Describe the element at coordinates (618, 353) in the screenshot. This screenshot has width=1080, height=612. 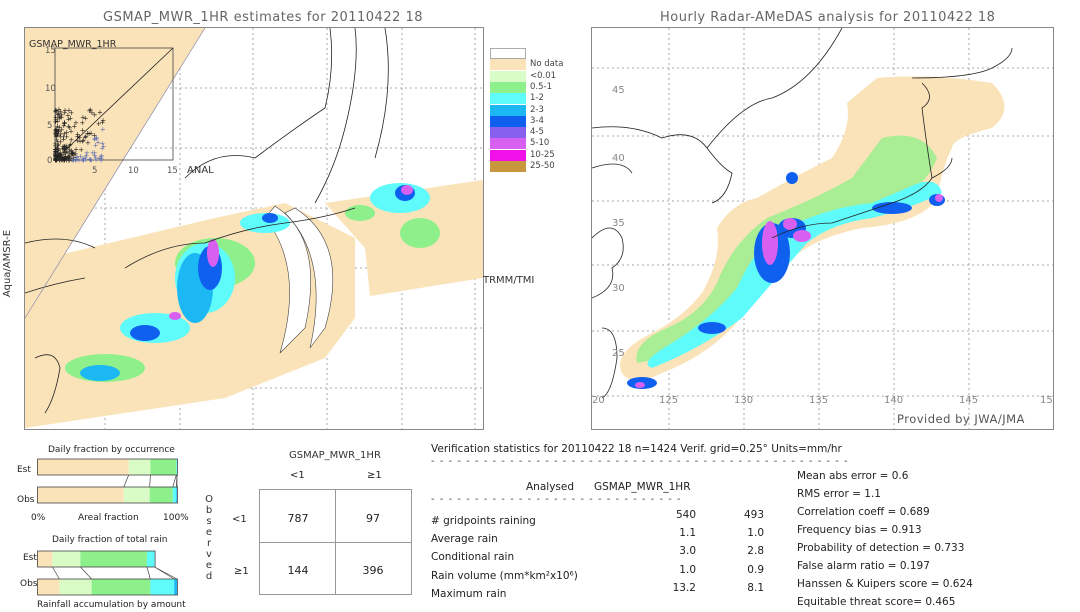
I see `lat-tick: 25` at that location.